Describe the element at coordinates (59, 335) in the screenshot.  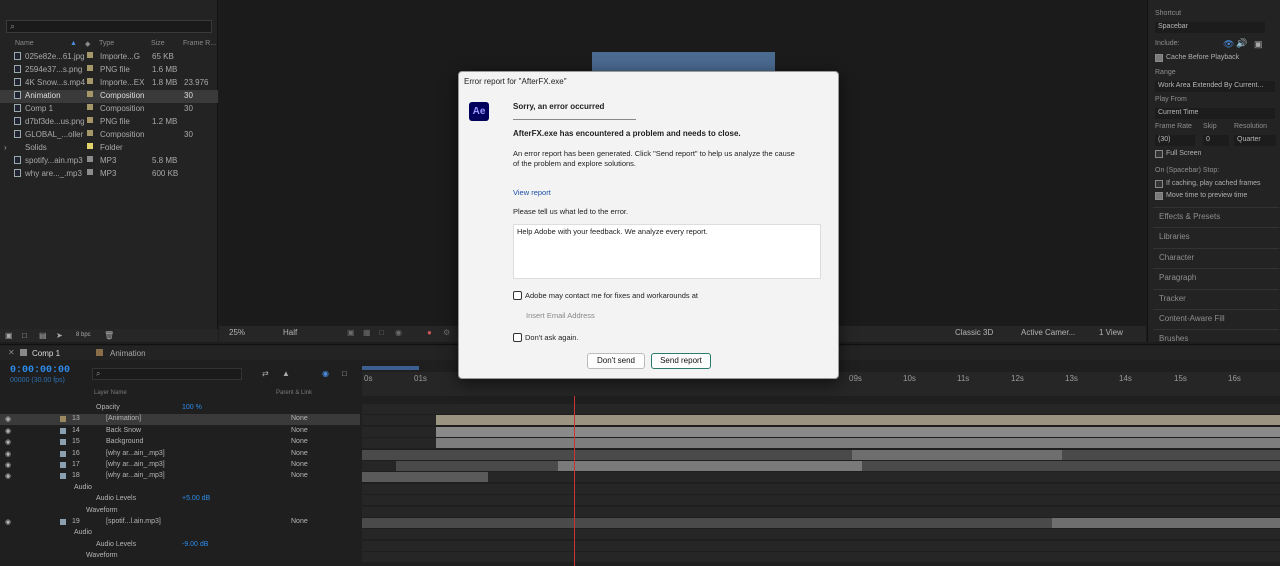
I see `flowchart-icon: ➤` at that location.